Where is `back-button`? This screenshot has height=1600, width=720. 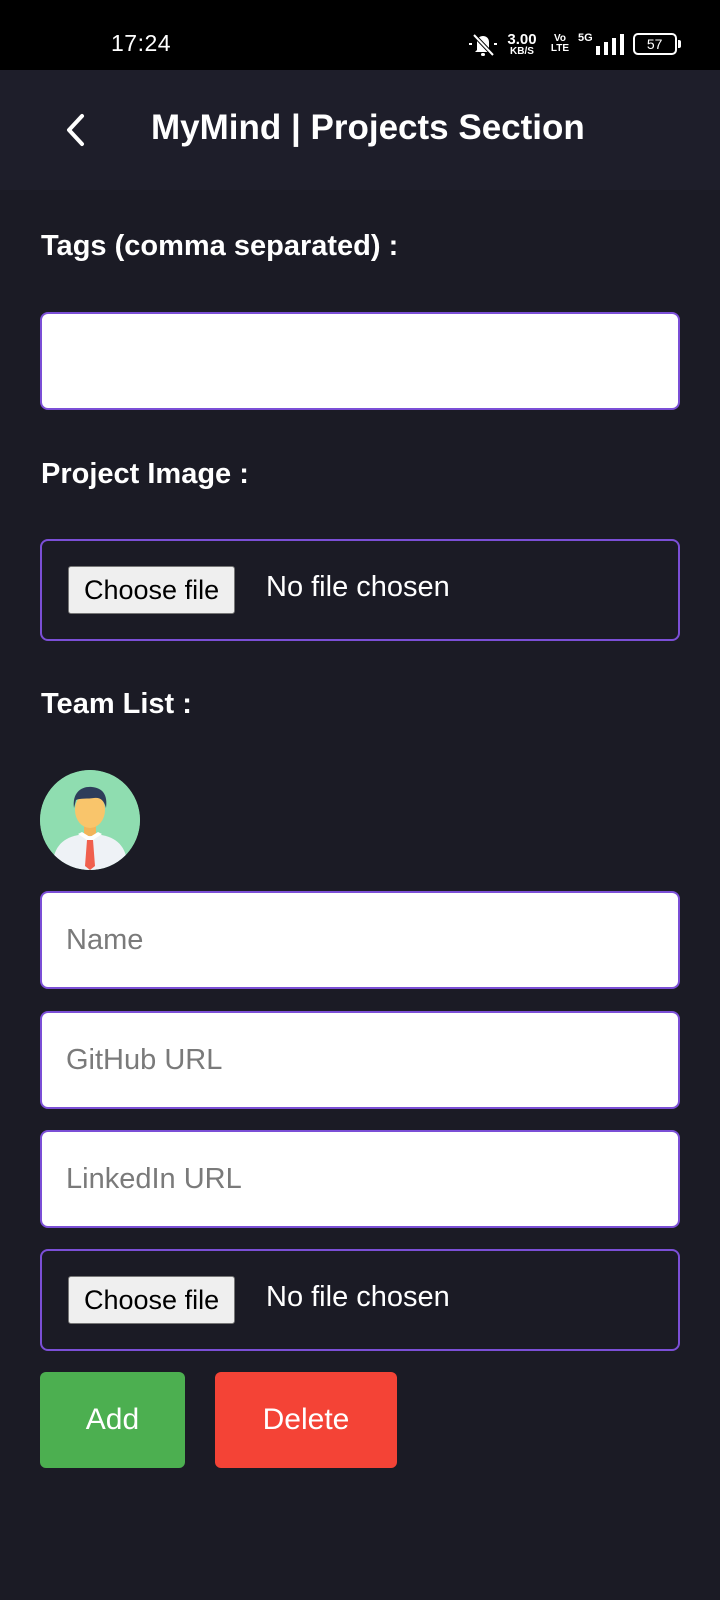
back-button is located at coordinates (78, 130).